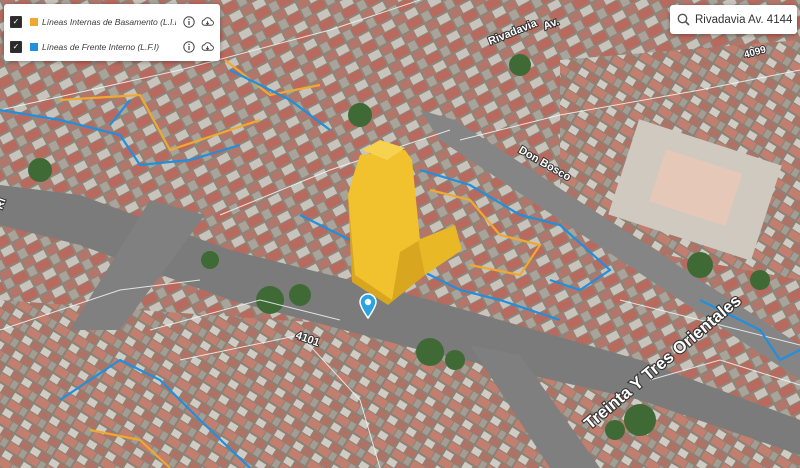 The width and height of the screenshot is (800, 468). Describe the element at coordinates (34, 22) in the screenshot. I see `layer-swatch-lib` at that location.